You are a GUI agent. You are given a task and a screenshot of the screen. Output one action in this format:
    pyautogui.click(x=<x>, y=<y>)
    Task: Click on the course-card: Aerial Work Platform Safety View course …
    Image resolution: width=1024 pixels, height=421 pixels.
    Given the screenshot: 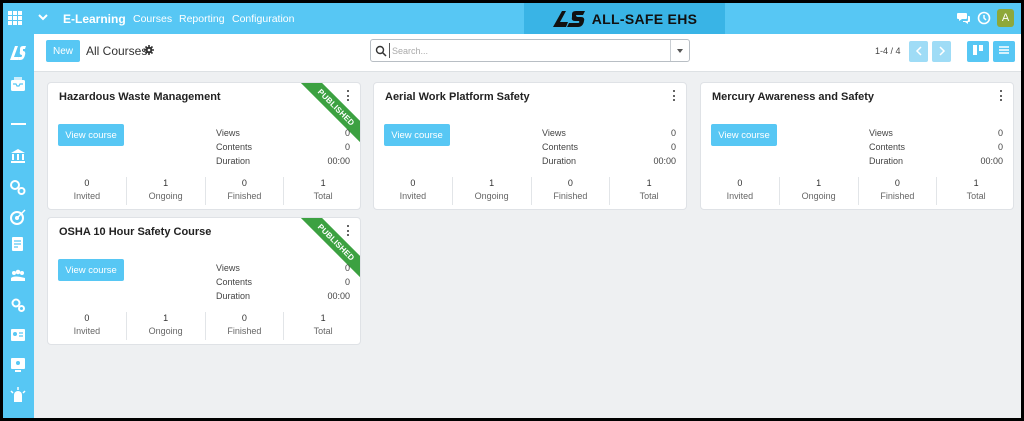 What is the action you would take?
    pyautogui.click(x=530, y=146)
    